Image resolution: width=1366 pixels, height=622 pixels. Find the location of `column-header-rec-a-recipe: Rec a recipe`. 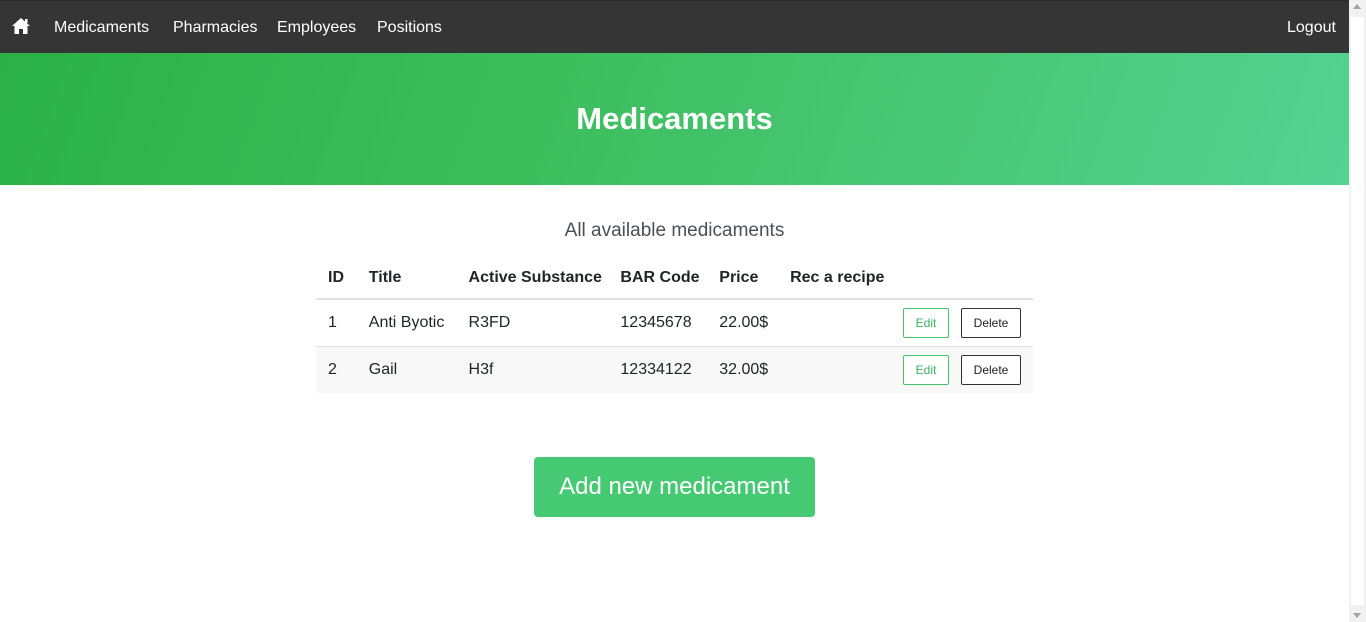

column-header-rec-a-recipe: Rec a recipe is located at coordinates (834, 279).